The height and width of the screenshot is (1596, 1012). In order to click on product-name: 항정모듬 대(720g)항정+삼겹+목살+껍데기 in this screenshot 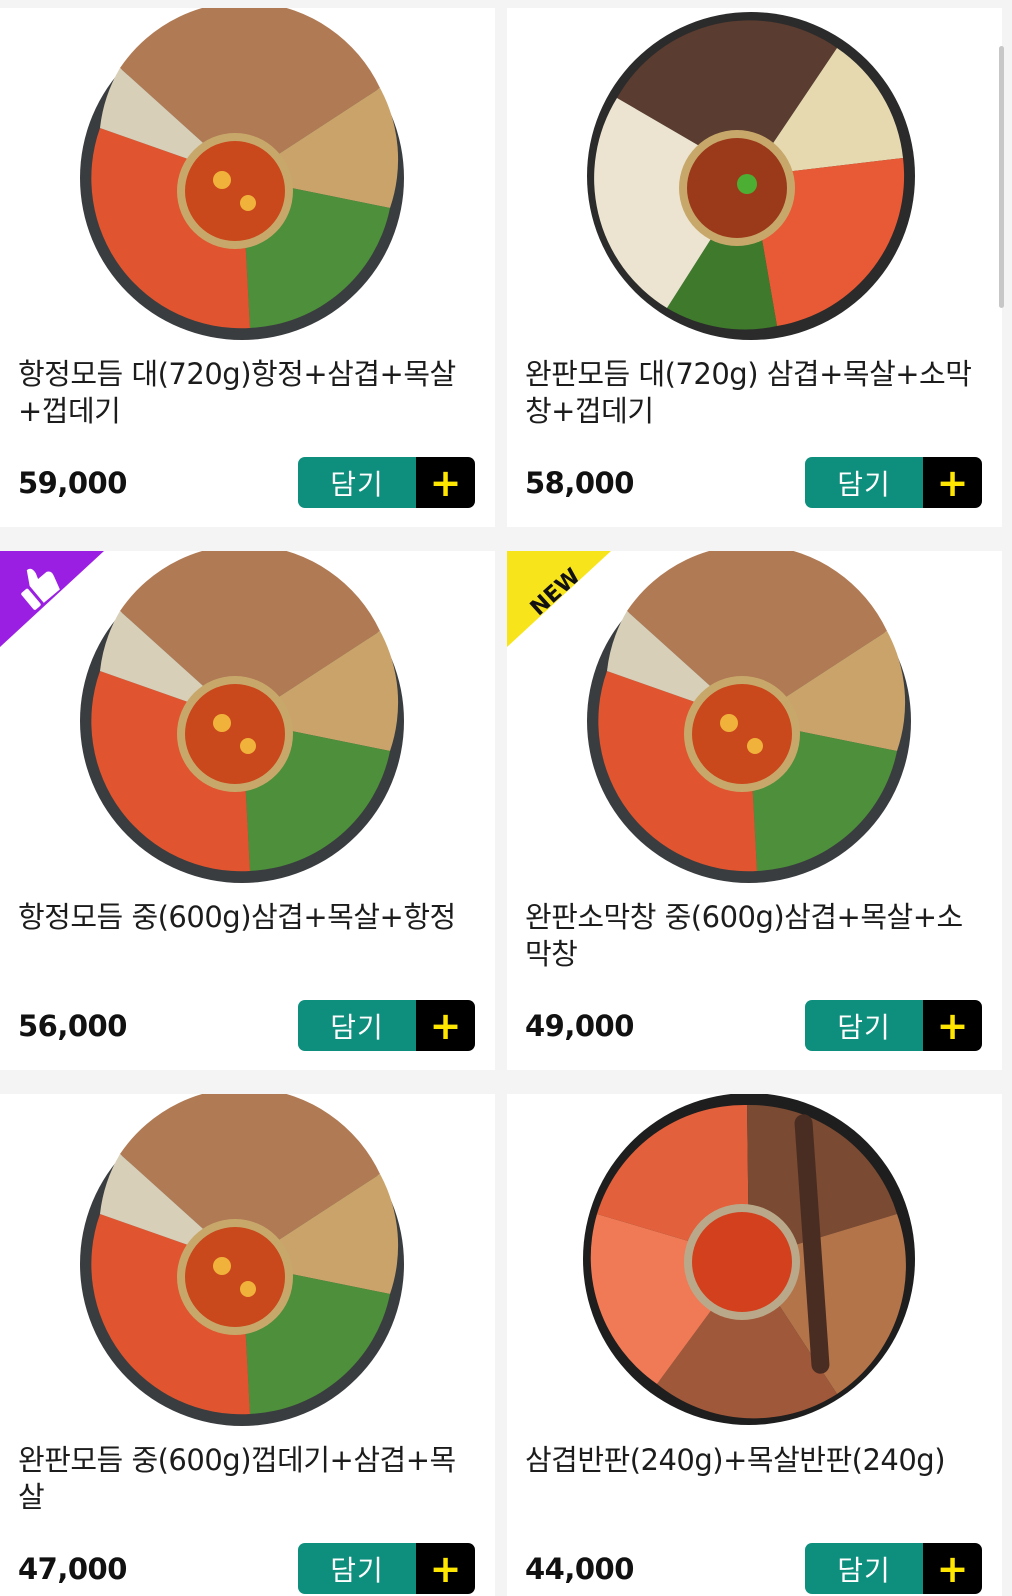, I will do `click(248, 393)`.